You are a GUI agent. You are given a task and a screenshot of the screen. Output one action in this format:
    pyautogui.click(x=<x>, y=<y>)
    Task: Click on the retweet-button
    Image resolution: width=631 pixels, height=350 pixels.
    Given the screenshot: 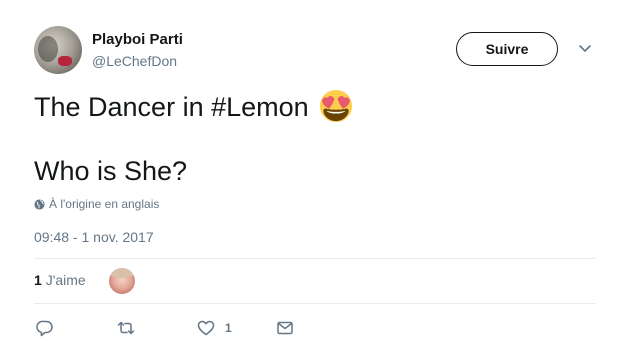 What is the action you would take?
    pyautogui.click(x=126, y=328)
    